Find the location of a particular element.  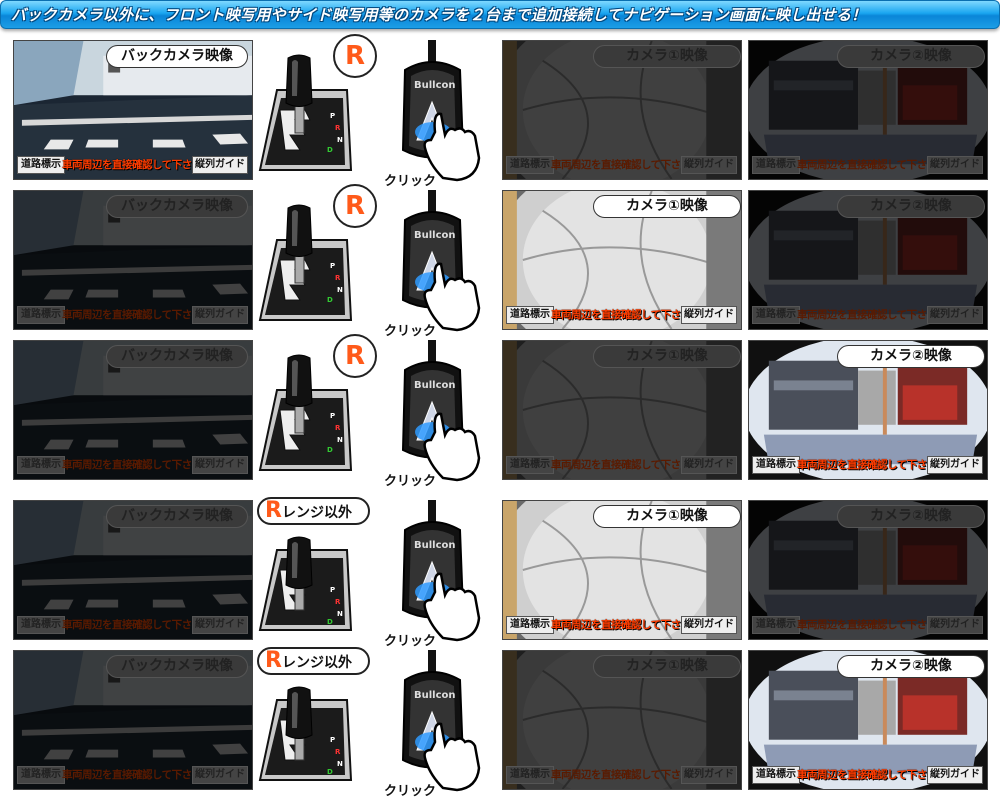

r-gear-bubble: R is located at coordinates (355, 356).